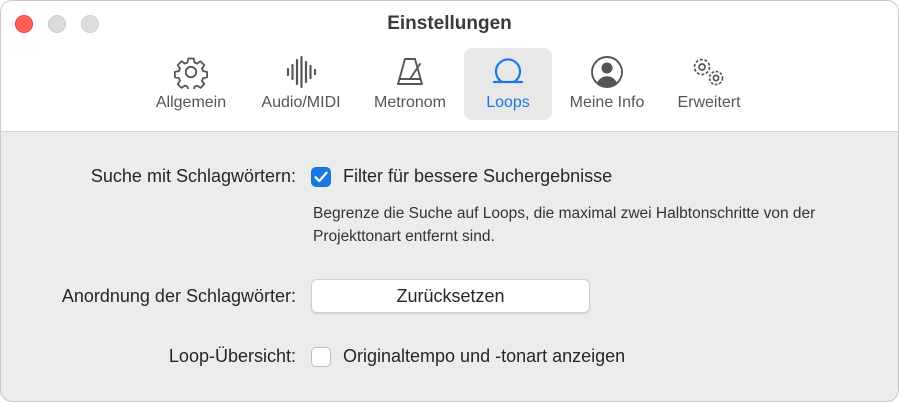 This screenshot has height=402, width=899. I want to click on loop-browser-label: Loop-Übersicht:, so click(232, 356).